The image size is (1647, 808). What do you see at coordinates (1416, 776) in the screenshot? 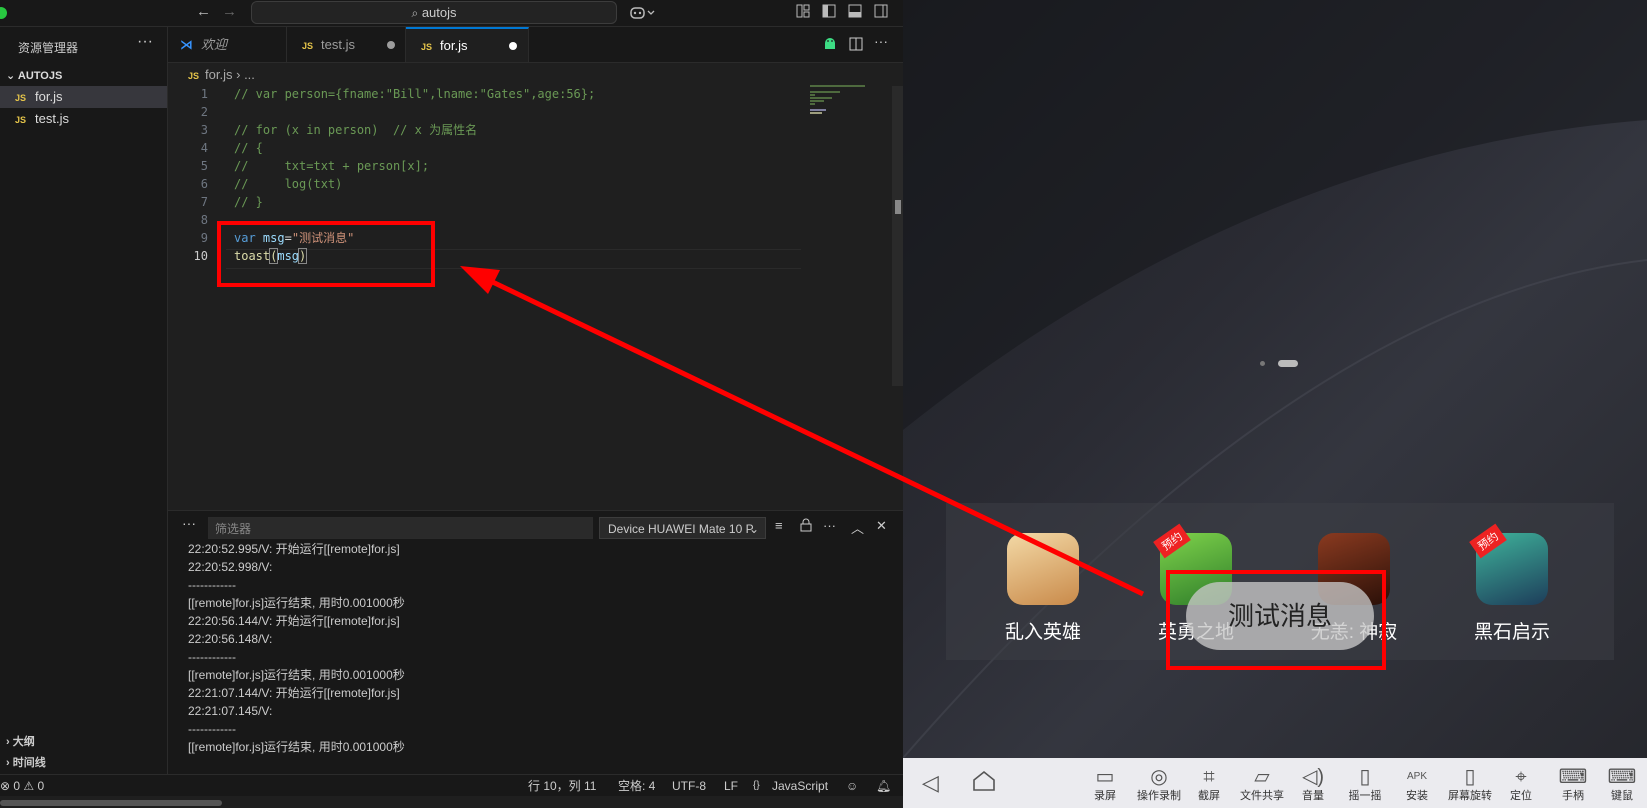
I see `apk-icon: APK` at bounding box center [1416, 776].